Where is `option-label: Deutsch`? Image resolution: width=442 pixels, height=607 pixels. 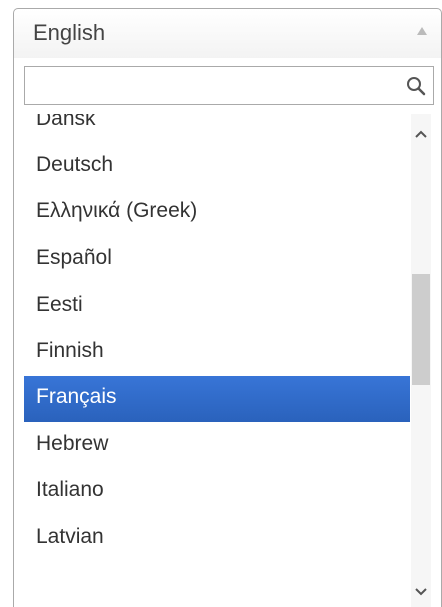
option-label: Deutsch is located at coordinates (75, 164).